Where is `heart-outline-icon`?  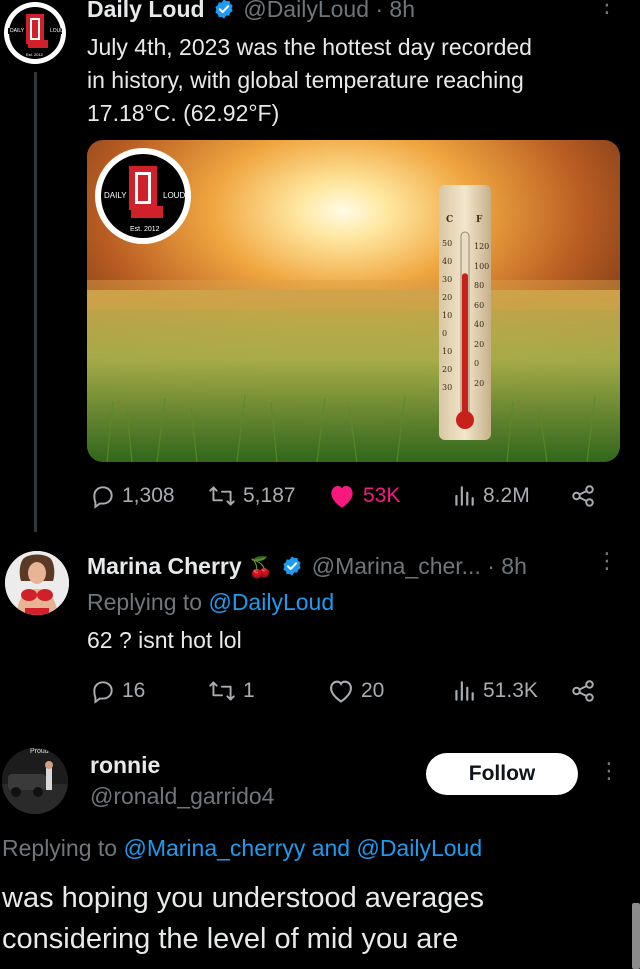 heart-outline-icon is located at coordinates (341, 691).